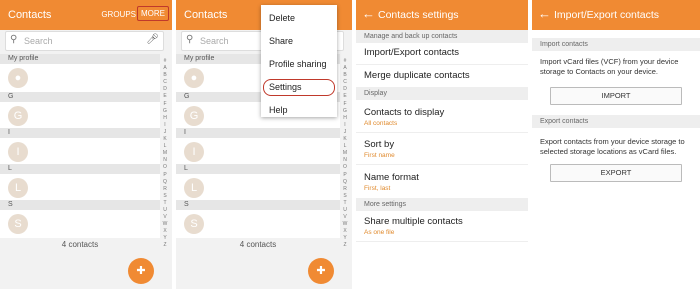 The image size is (700, 289). I want to click on add-person-icon: ✚, so click(321, 271).